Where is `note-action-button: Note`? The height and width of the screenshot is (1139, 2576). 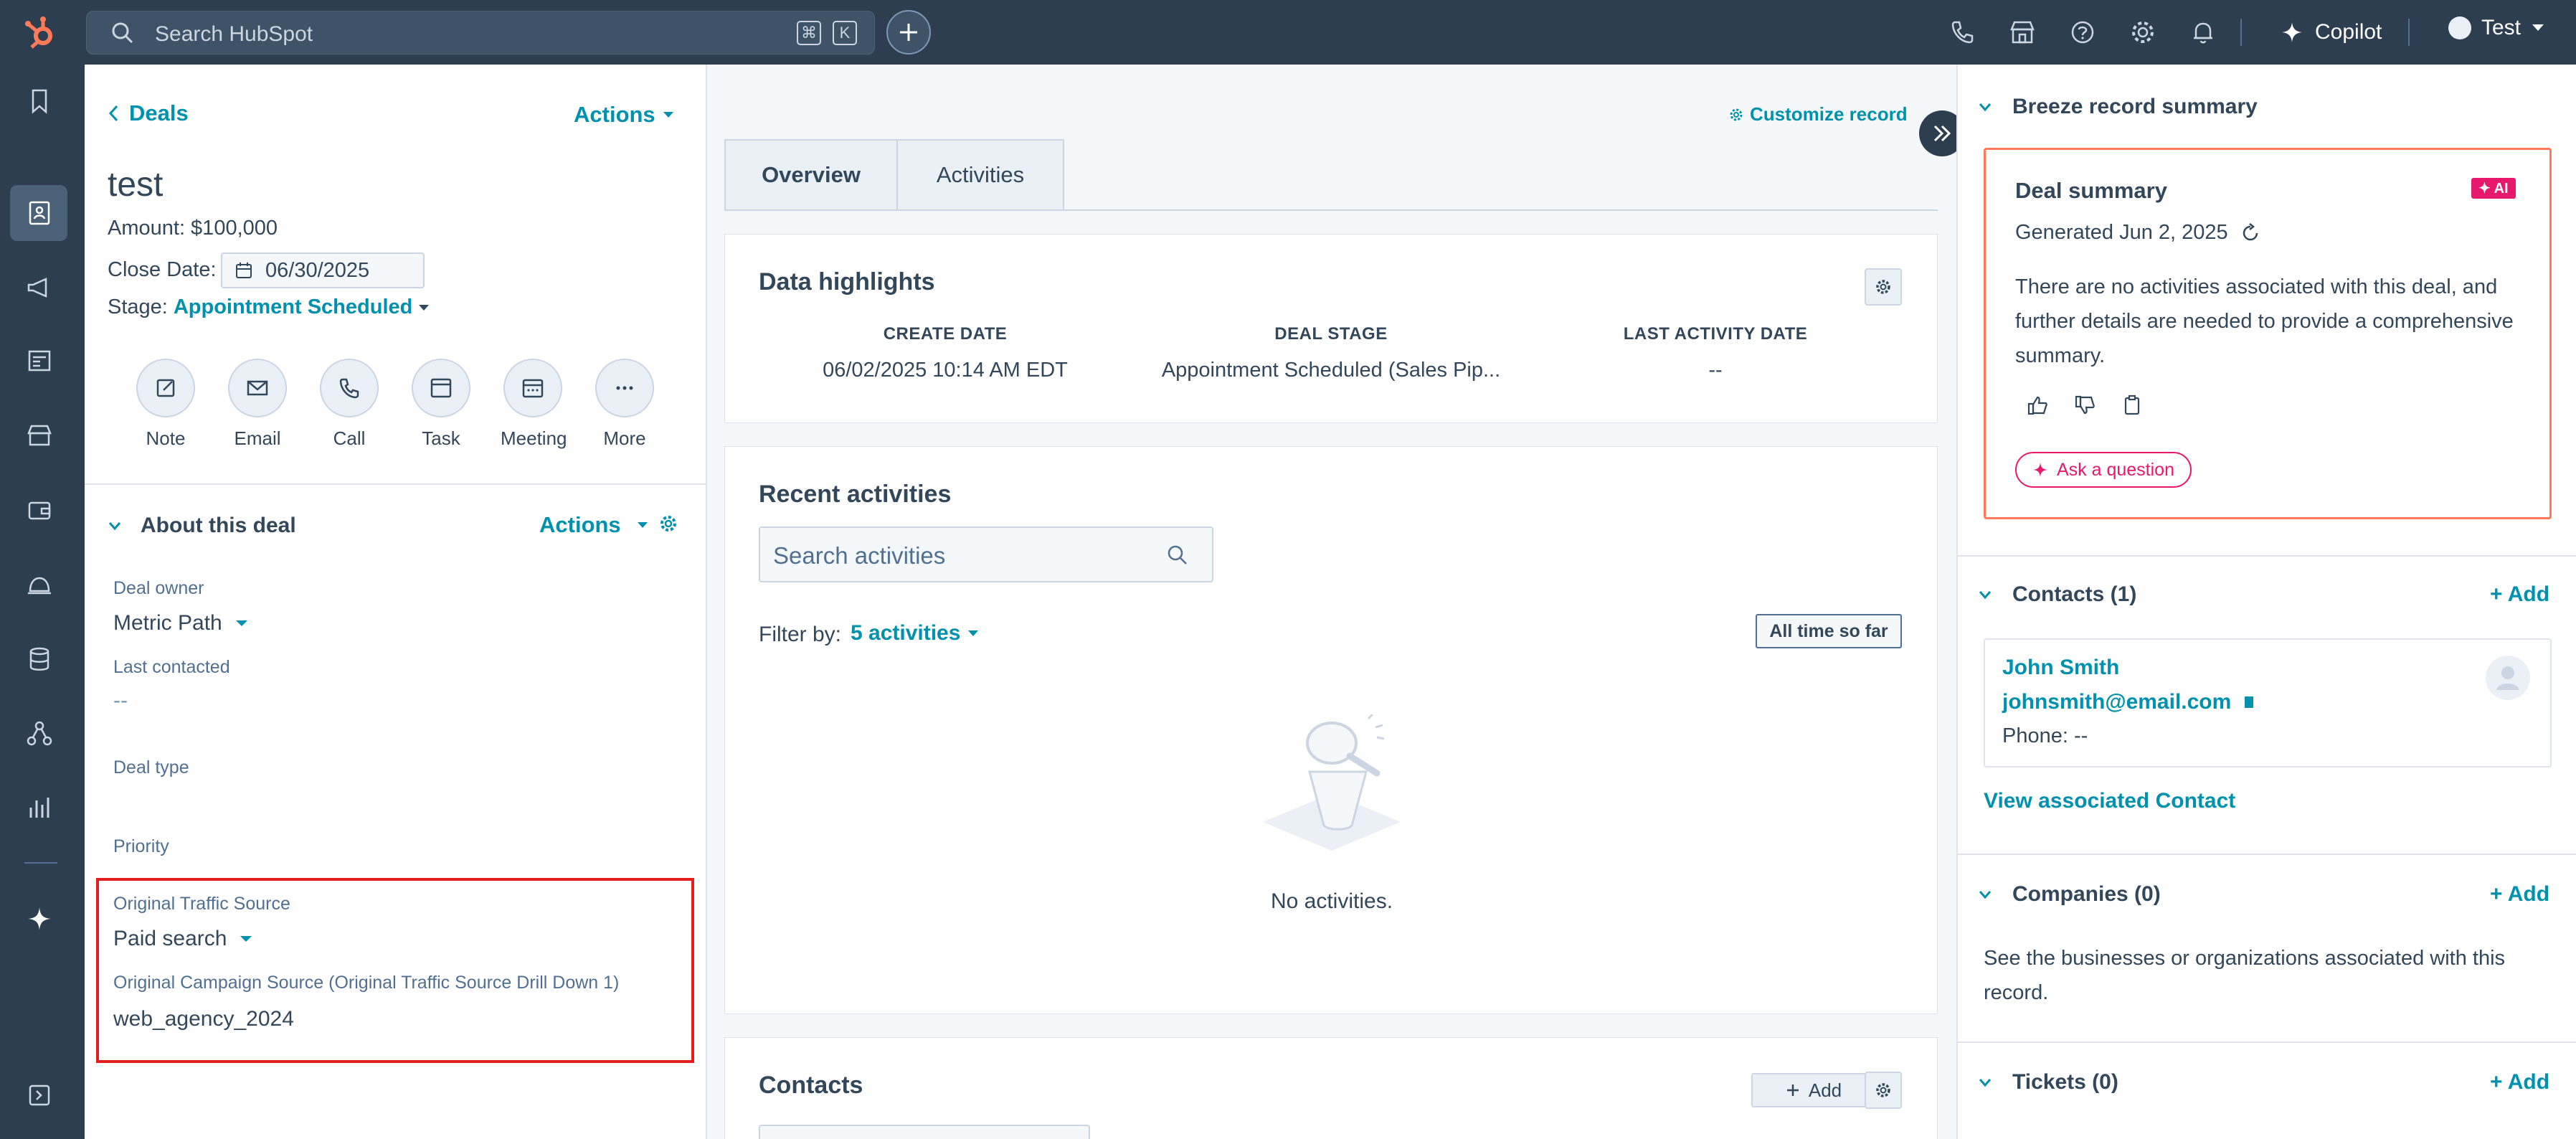
note-action-button: Note is located at coordinates (165, 404).